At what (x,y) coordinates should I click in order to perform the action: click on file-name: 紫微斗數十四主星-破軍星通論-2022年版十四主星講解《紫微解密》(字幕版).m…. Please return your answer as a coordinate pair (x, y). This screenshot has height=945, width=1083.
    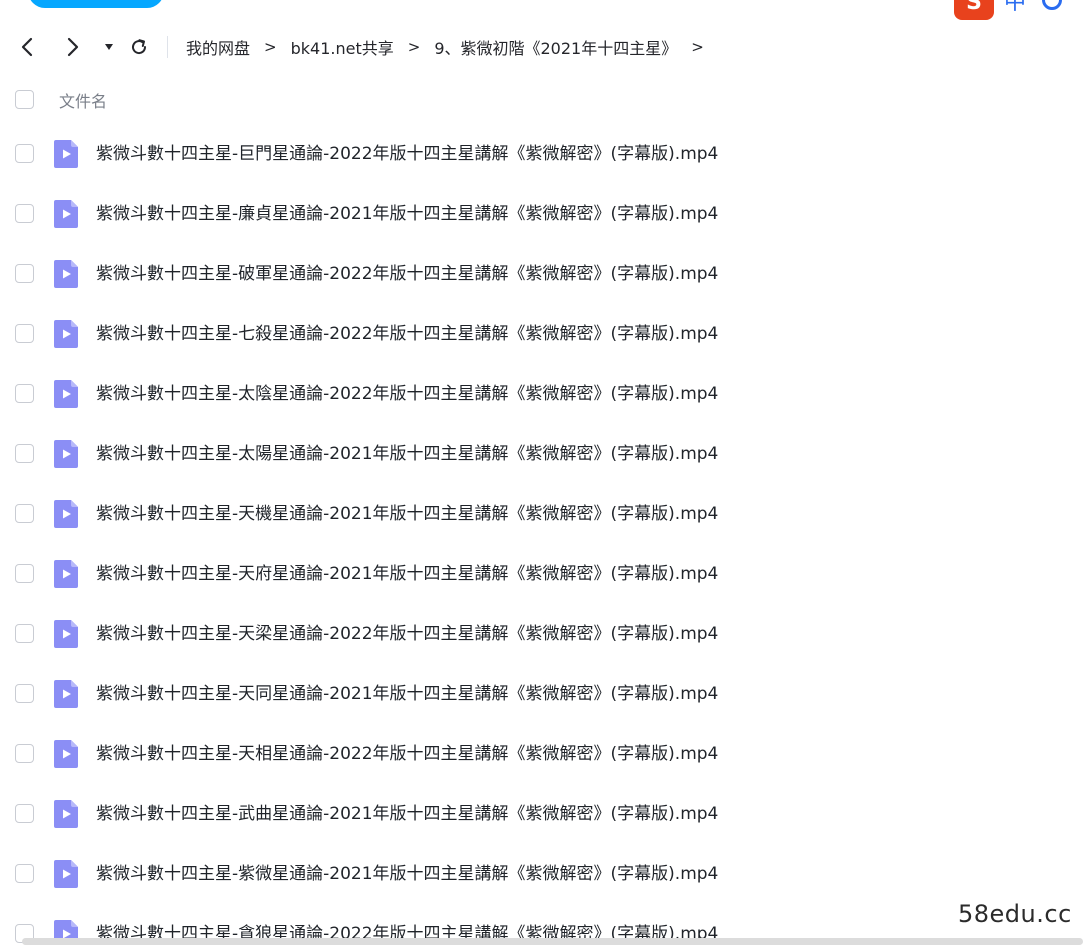
    Looking at the image, I should click on (407, 274).